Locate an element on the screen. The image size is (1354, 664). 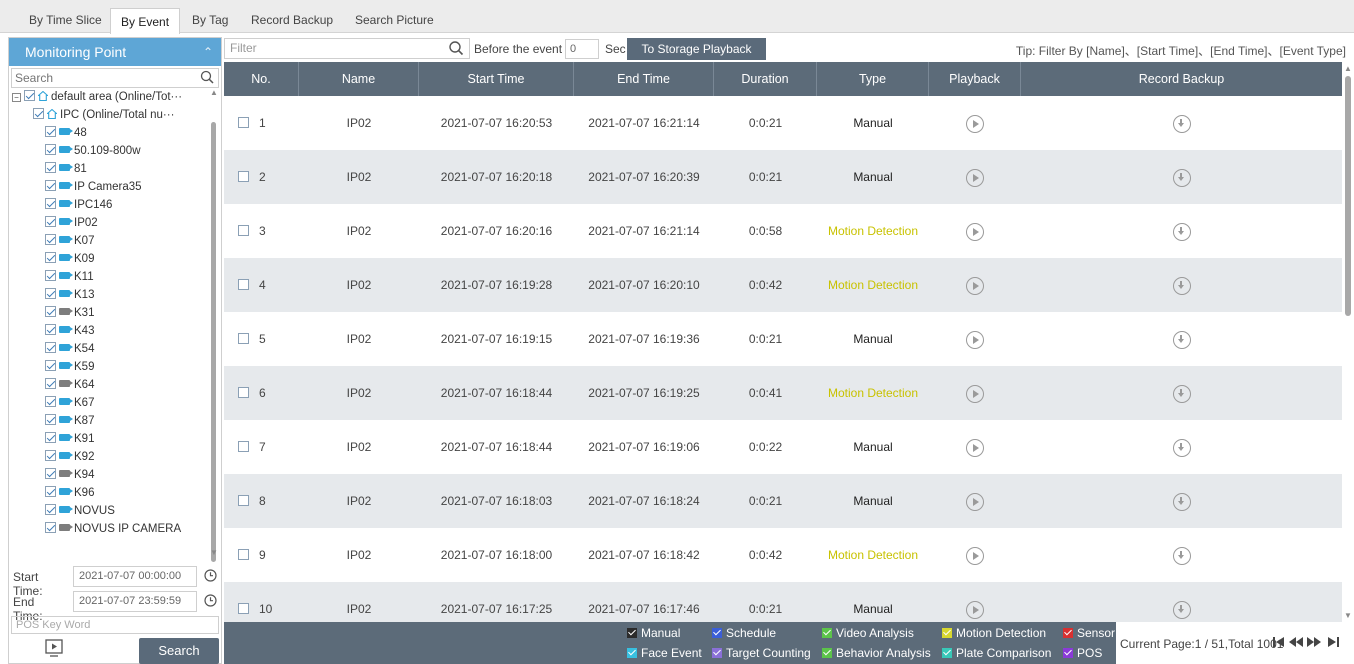
legend-item: Sensor is located at coordinates (1089, 633).